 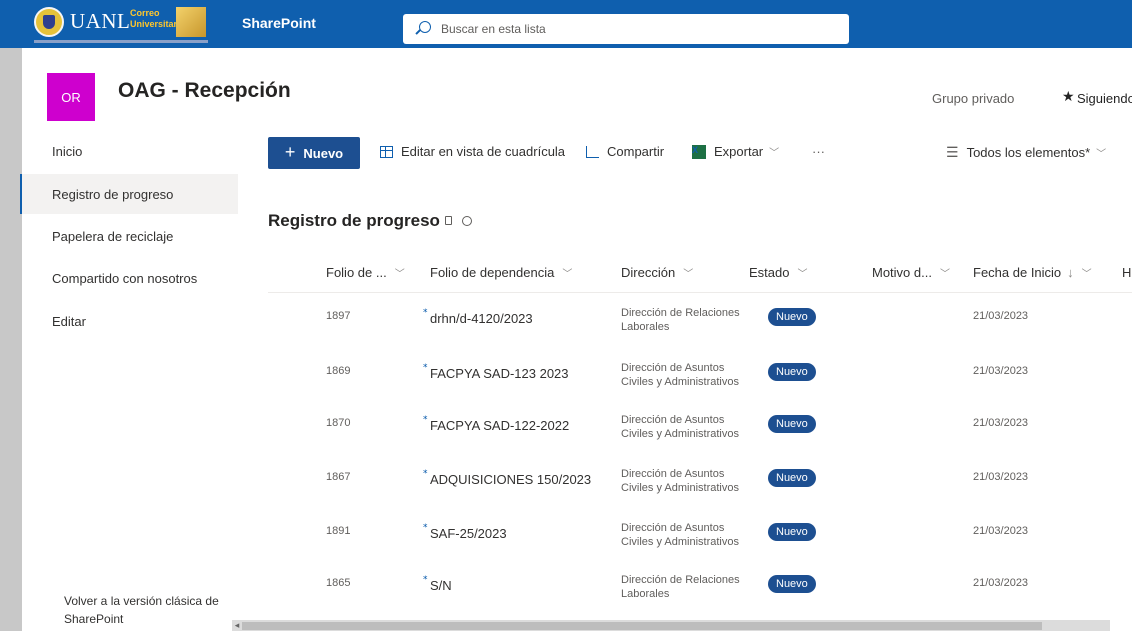 What do you see at coordinates (973, 98) in the screenshot?
I see `privacy-label: Grupo privado` at bounding box center [973, 98].